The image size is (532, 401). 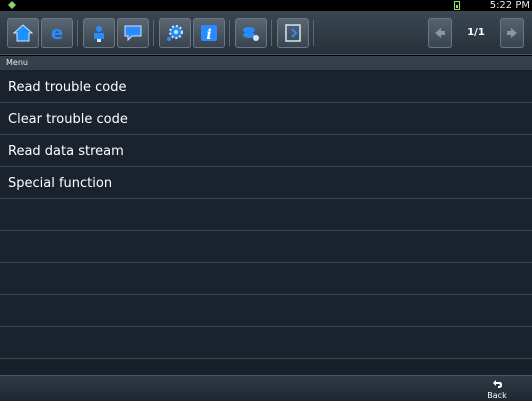 I want to click on pager: 1/1, so click(x=476, y=33).